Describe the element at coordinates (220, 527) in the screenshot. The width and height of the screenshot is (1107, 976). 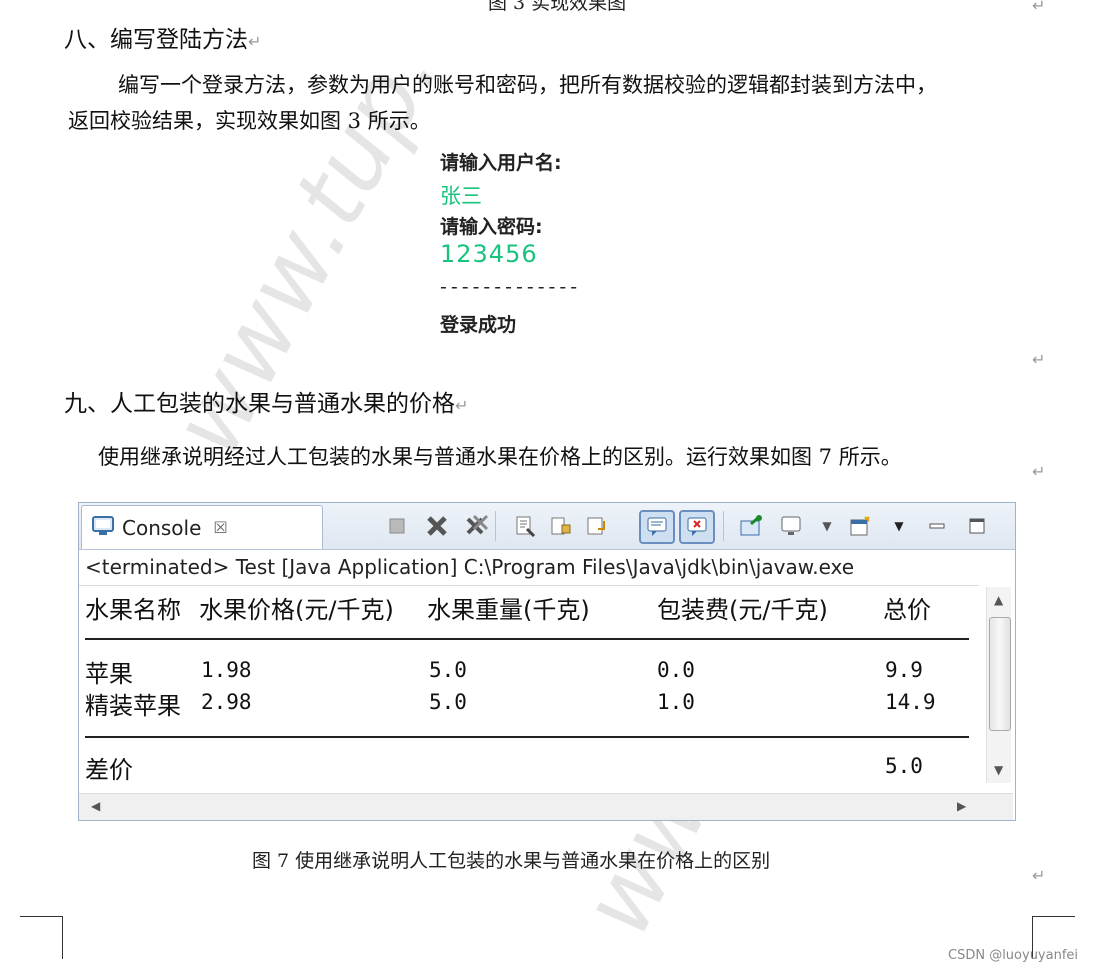
I see `close-icon: ☒` at that location.